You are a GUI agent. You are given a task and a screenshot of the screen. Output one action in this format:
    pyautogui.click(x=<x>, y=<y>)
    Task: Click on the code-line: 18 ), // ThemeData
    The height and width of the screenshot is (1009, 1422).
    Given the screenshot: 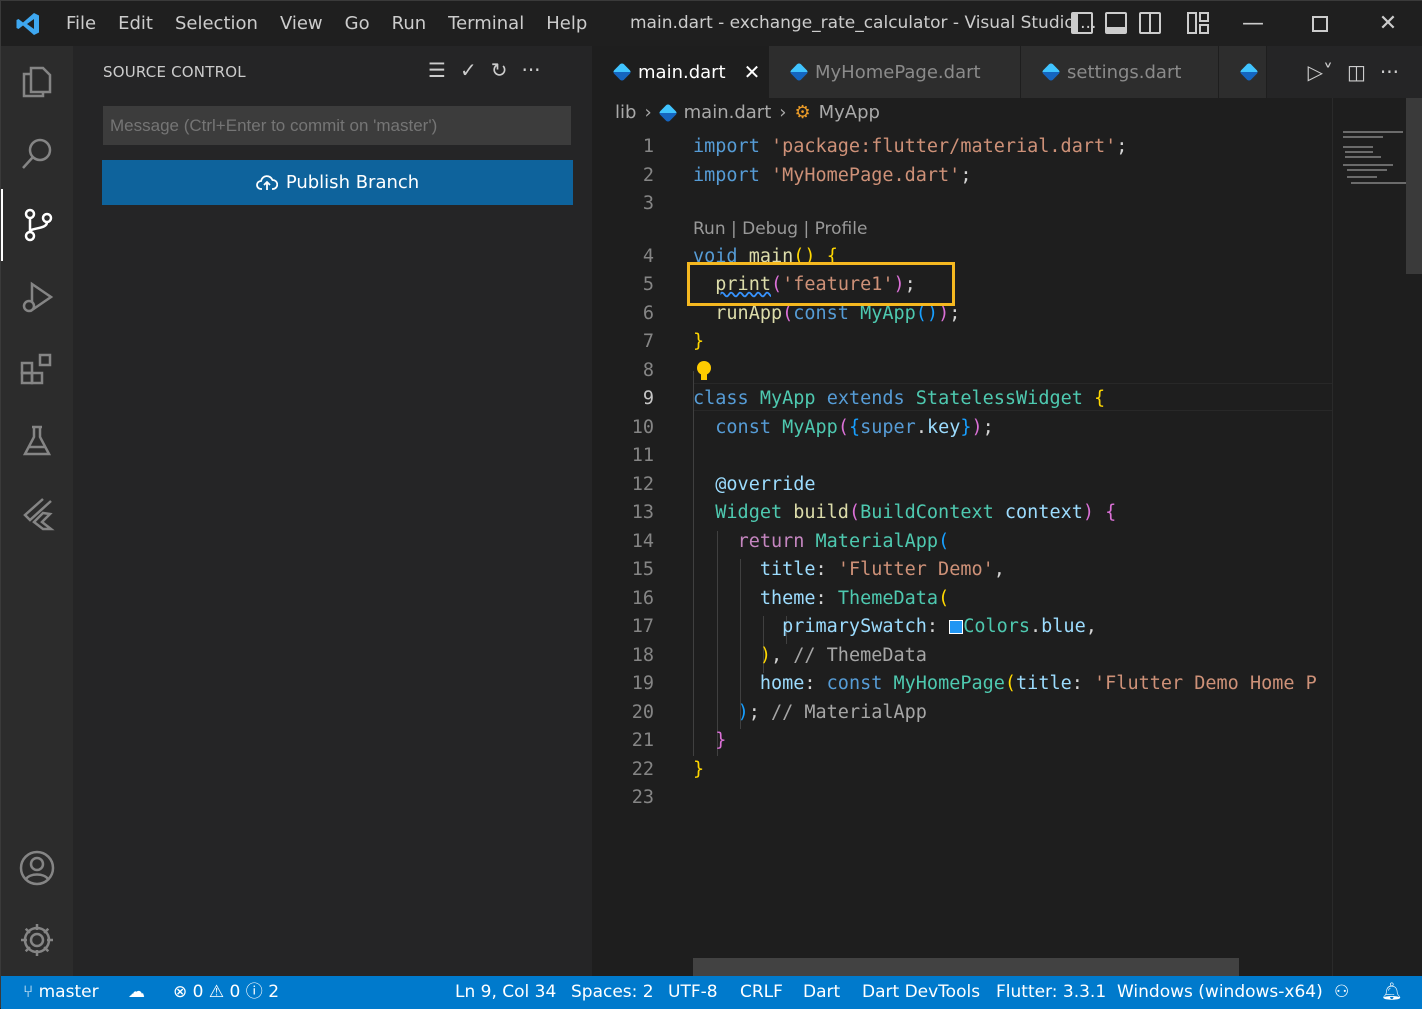 What is the action you would take?
    pyautogui.click(x=779, y=655)
    